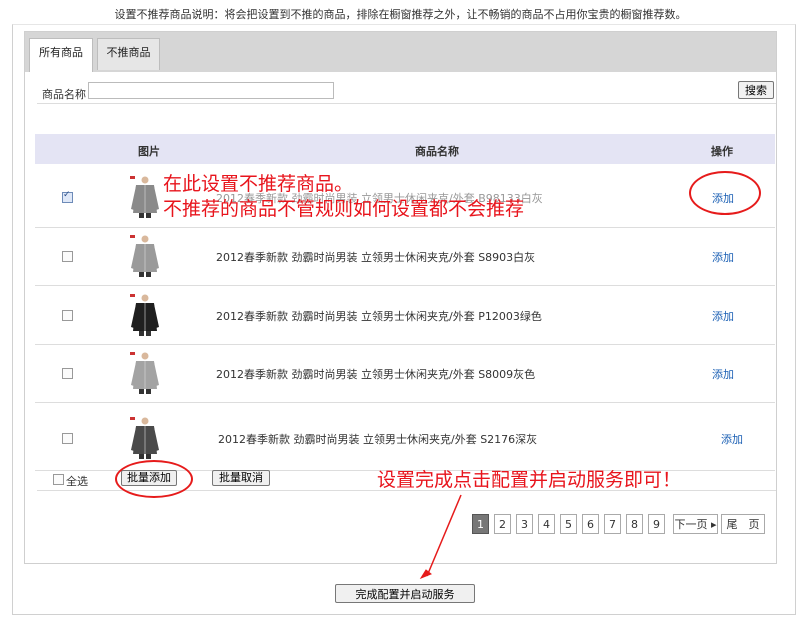 The image size is (801, 620). I want to click on page-button: 9, so click(656, 524).